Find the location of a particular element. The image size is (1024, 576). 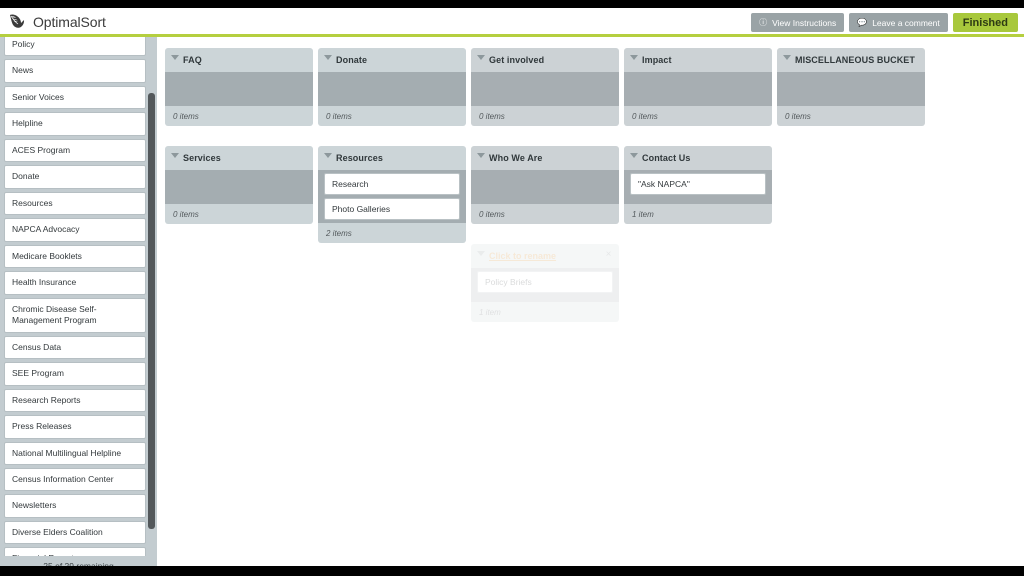

card-pool-item: Diverse Elders Coalition is located at coordinates (75, 532).